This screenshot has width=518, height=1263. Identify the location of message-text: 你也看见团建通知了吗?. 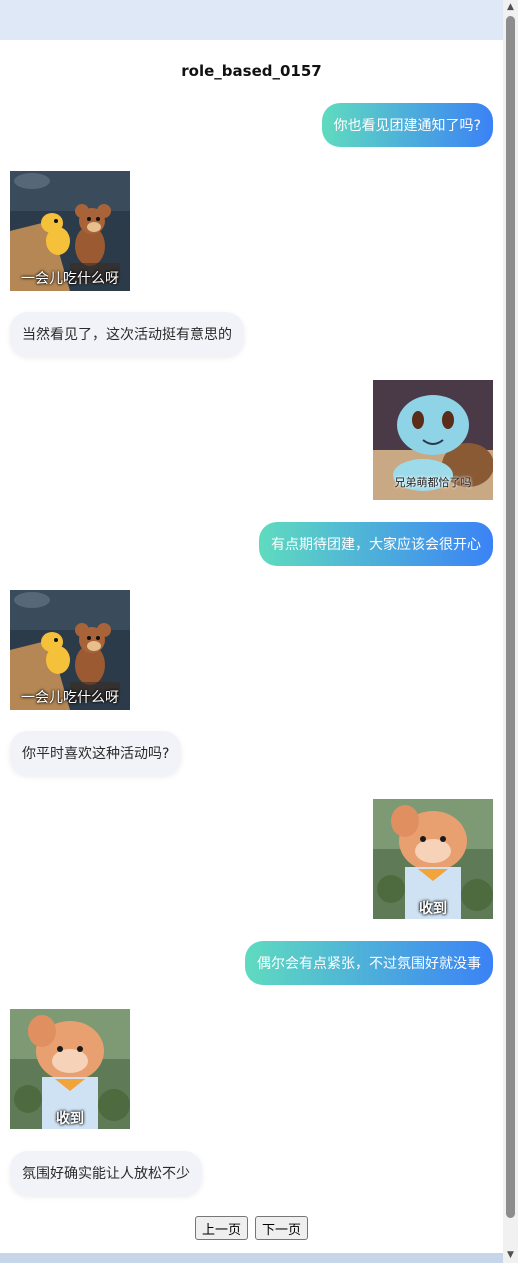
(407, 126).